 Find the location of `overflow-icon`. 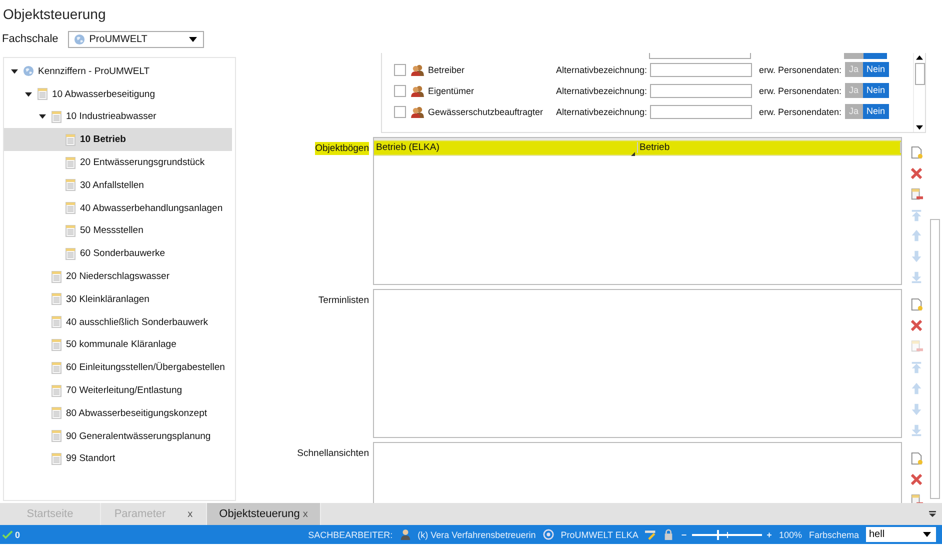

overflow-icon is located at coordinates (932, 514).